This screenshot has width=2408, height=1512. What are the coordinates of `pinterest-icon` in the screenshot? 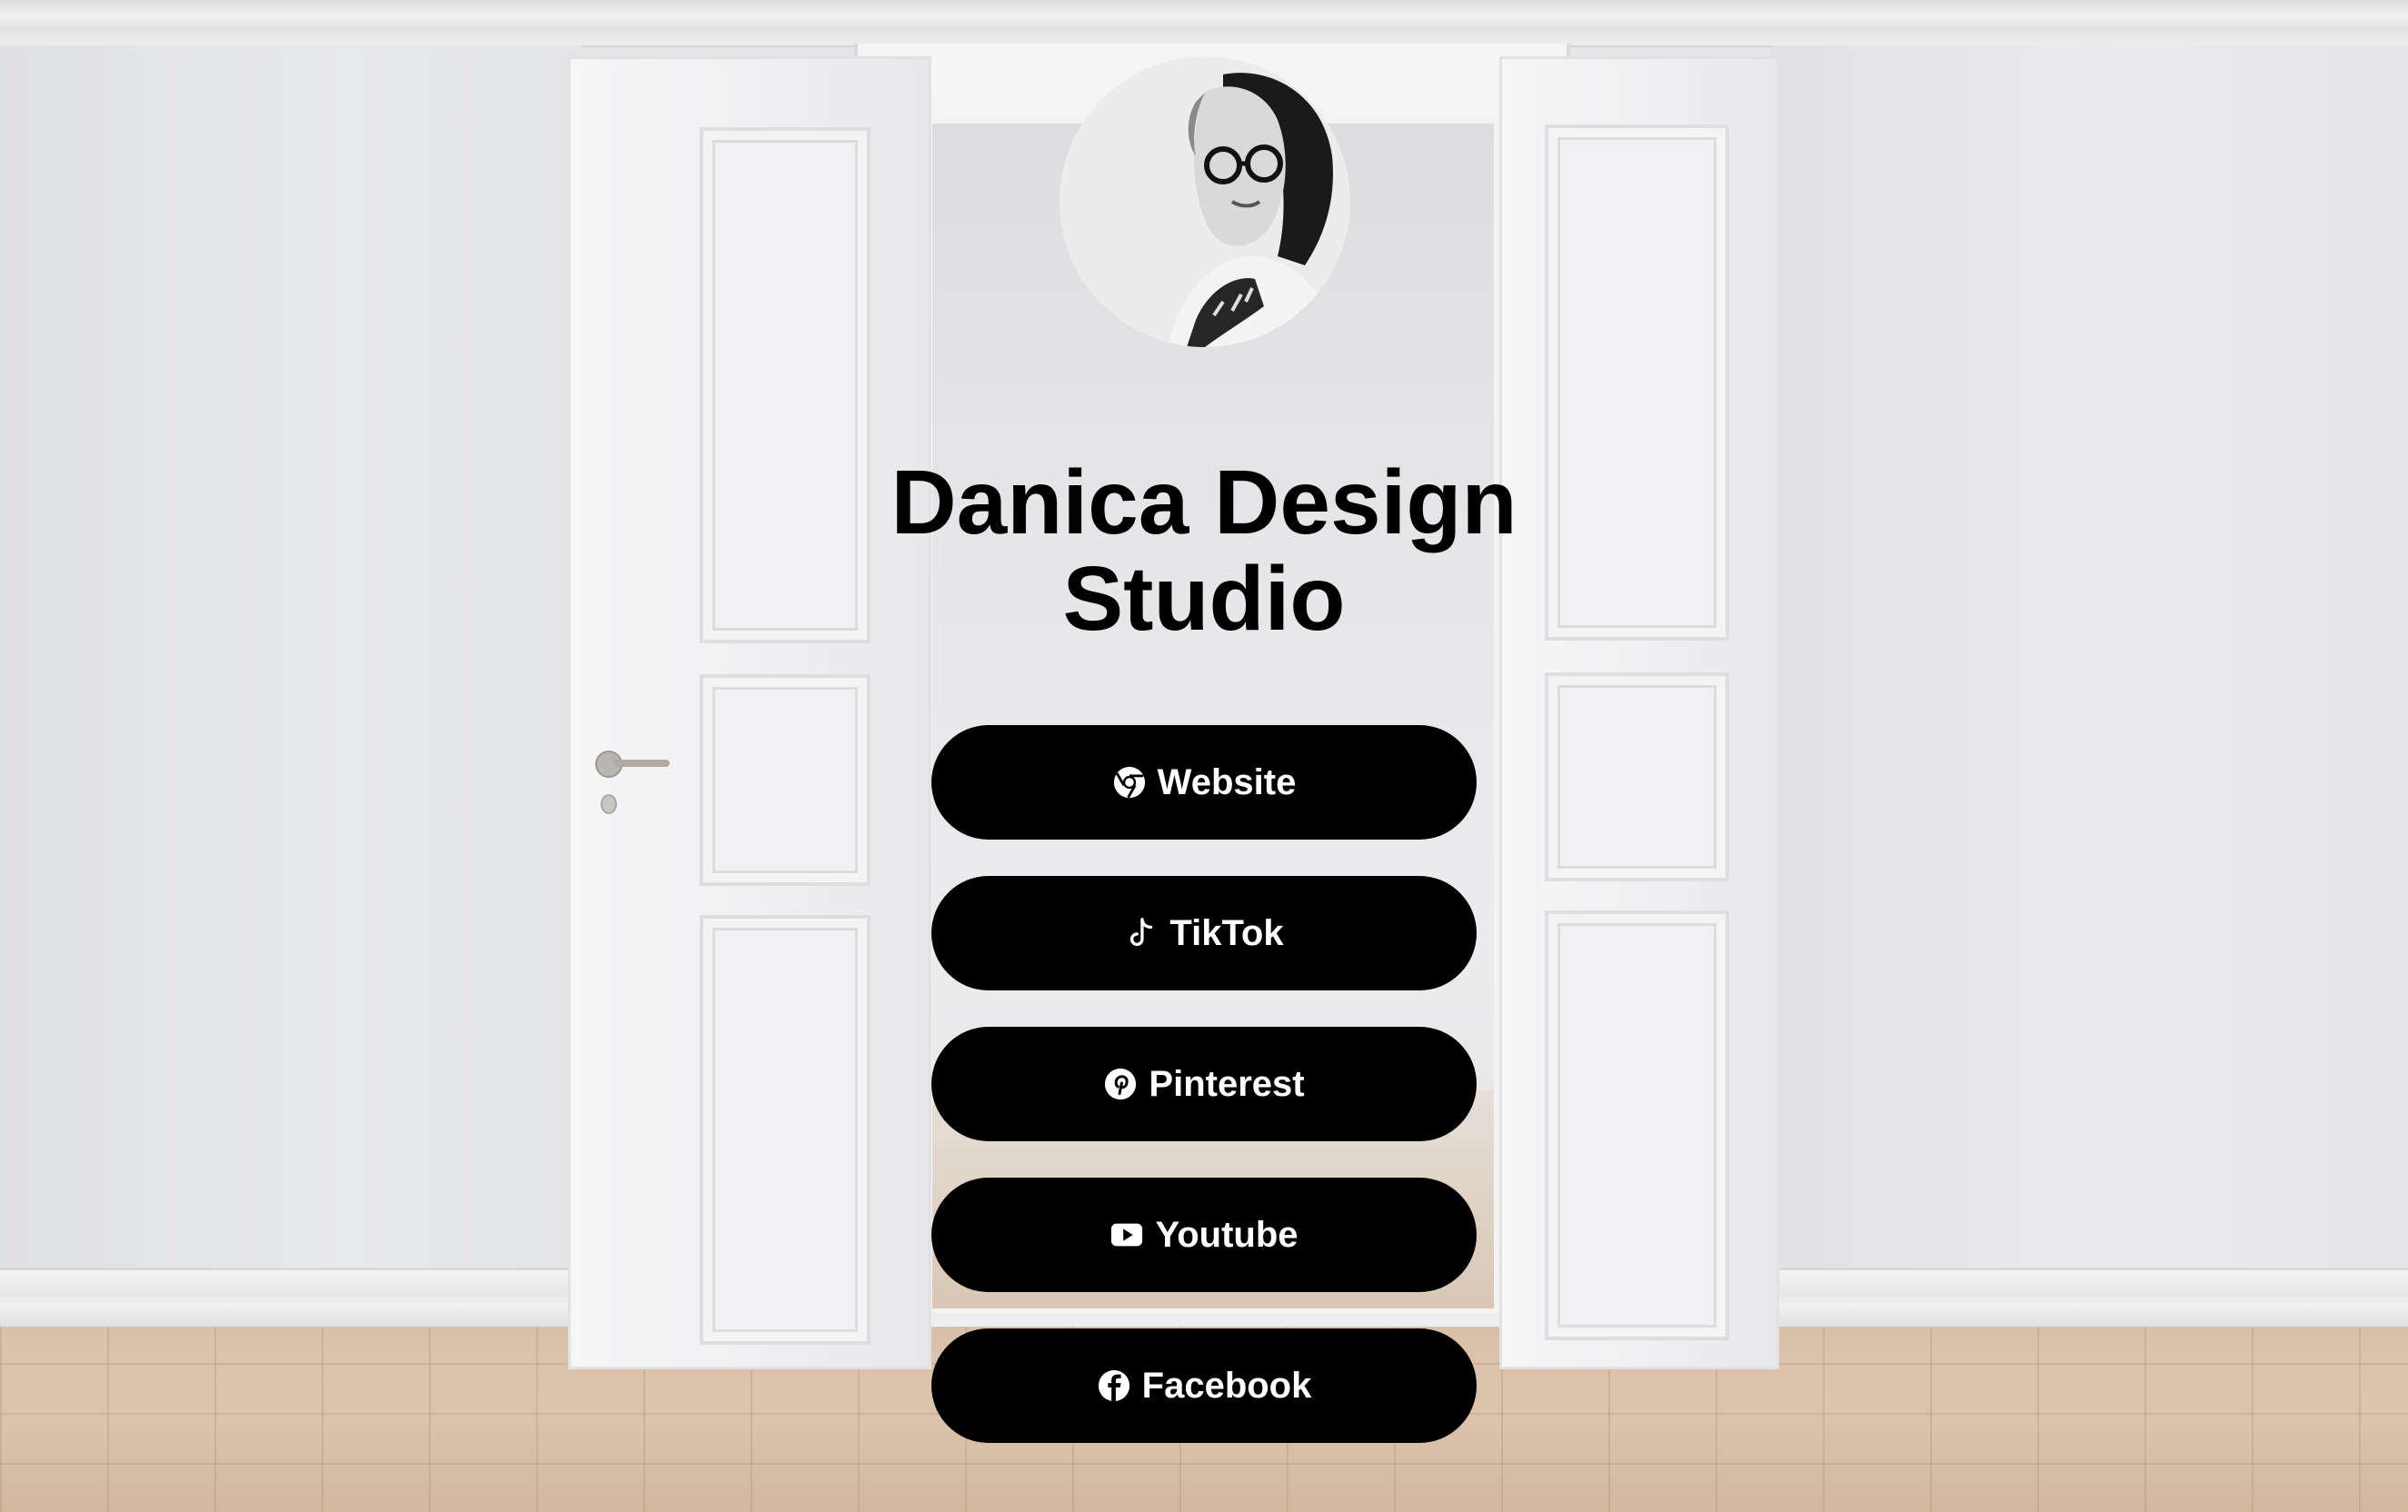 It's located at (1120, 1084).